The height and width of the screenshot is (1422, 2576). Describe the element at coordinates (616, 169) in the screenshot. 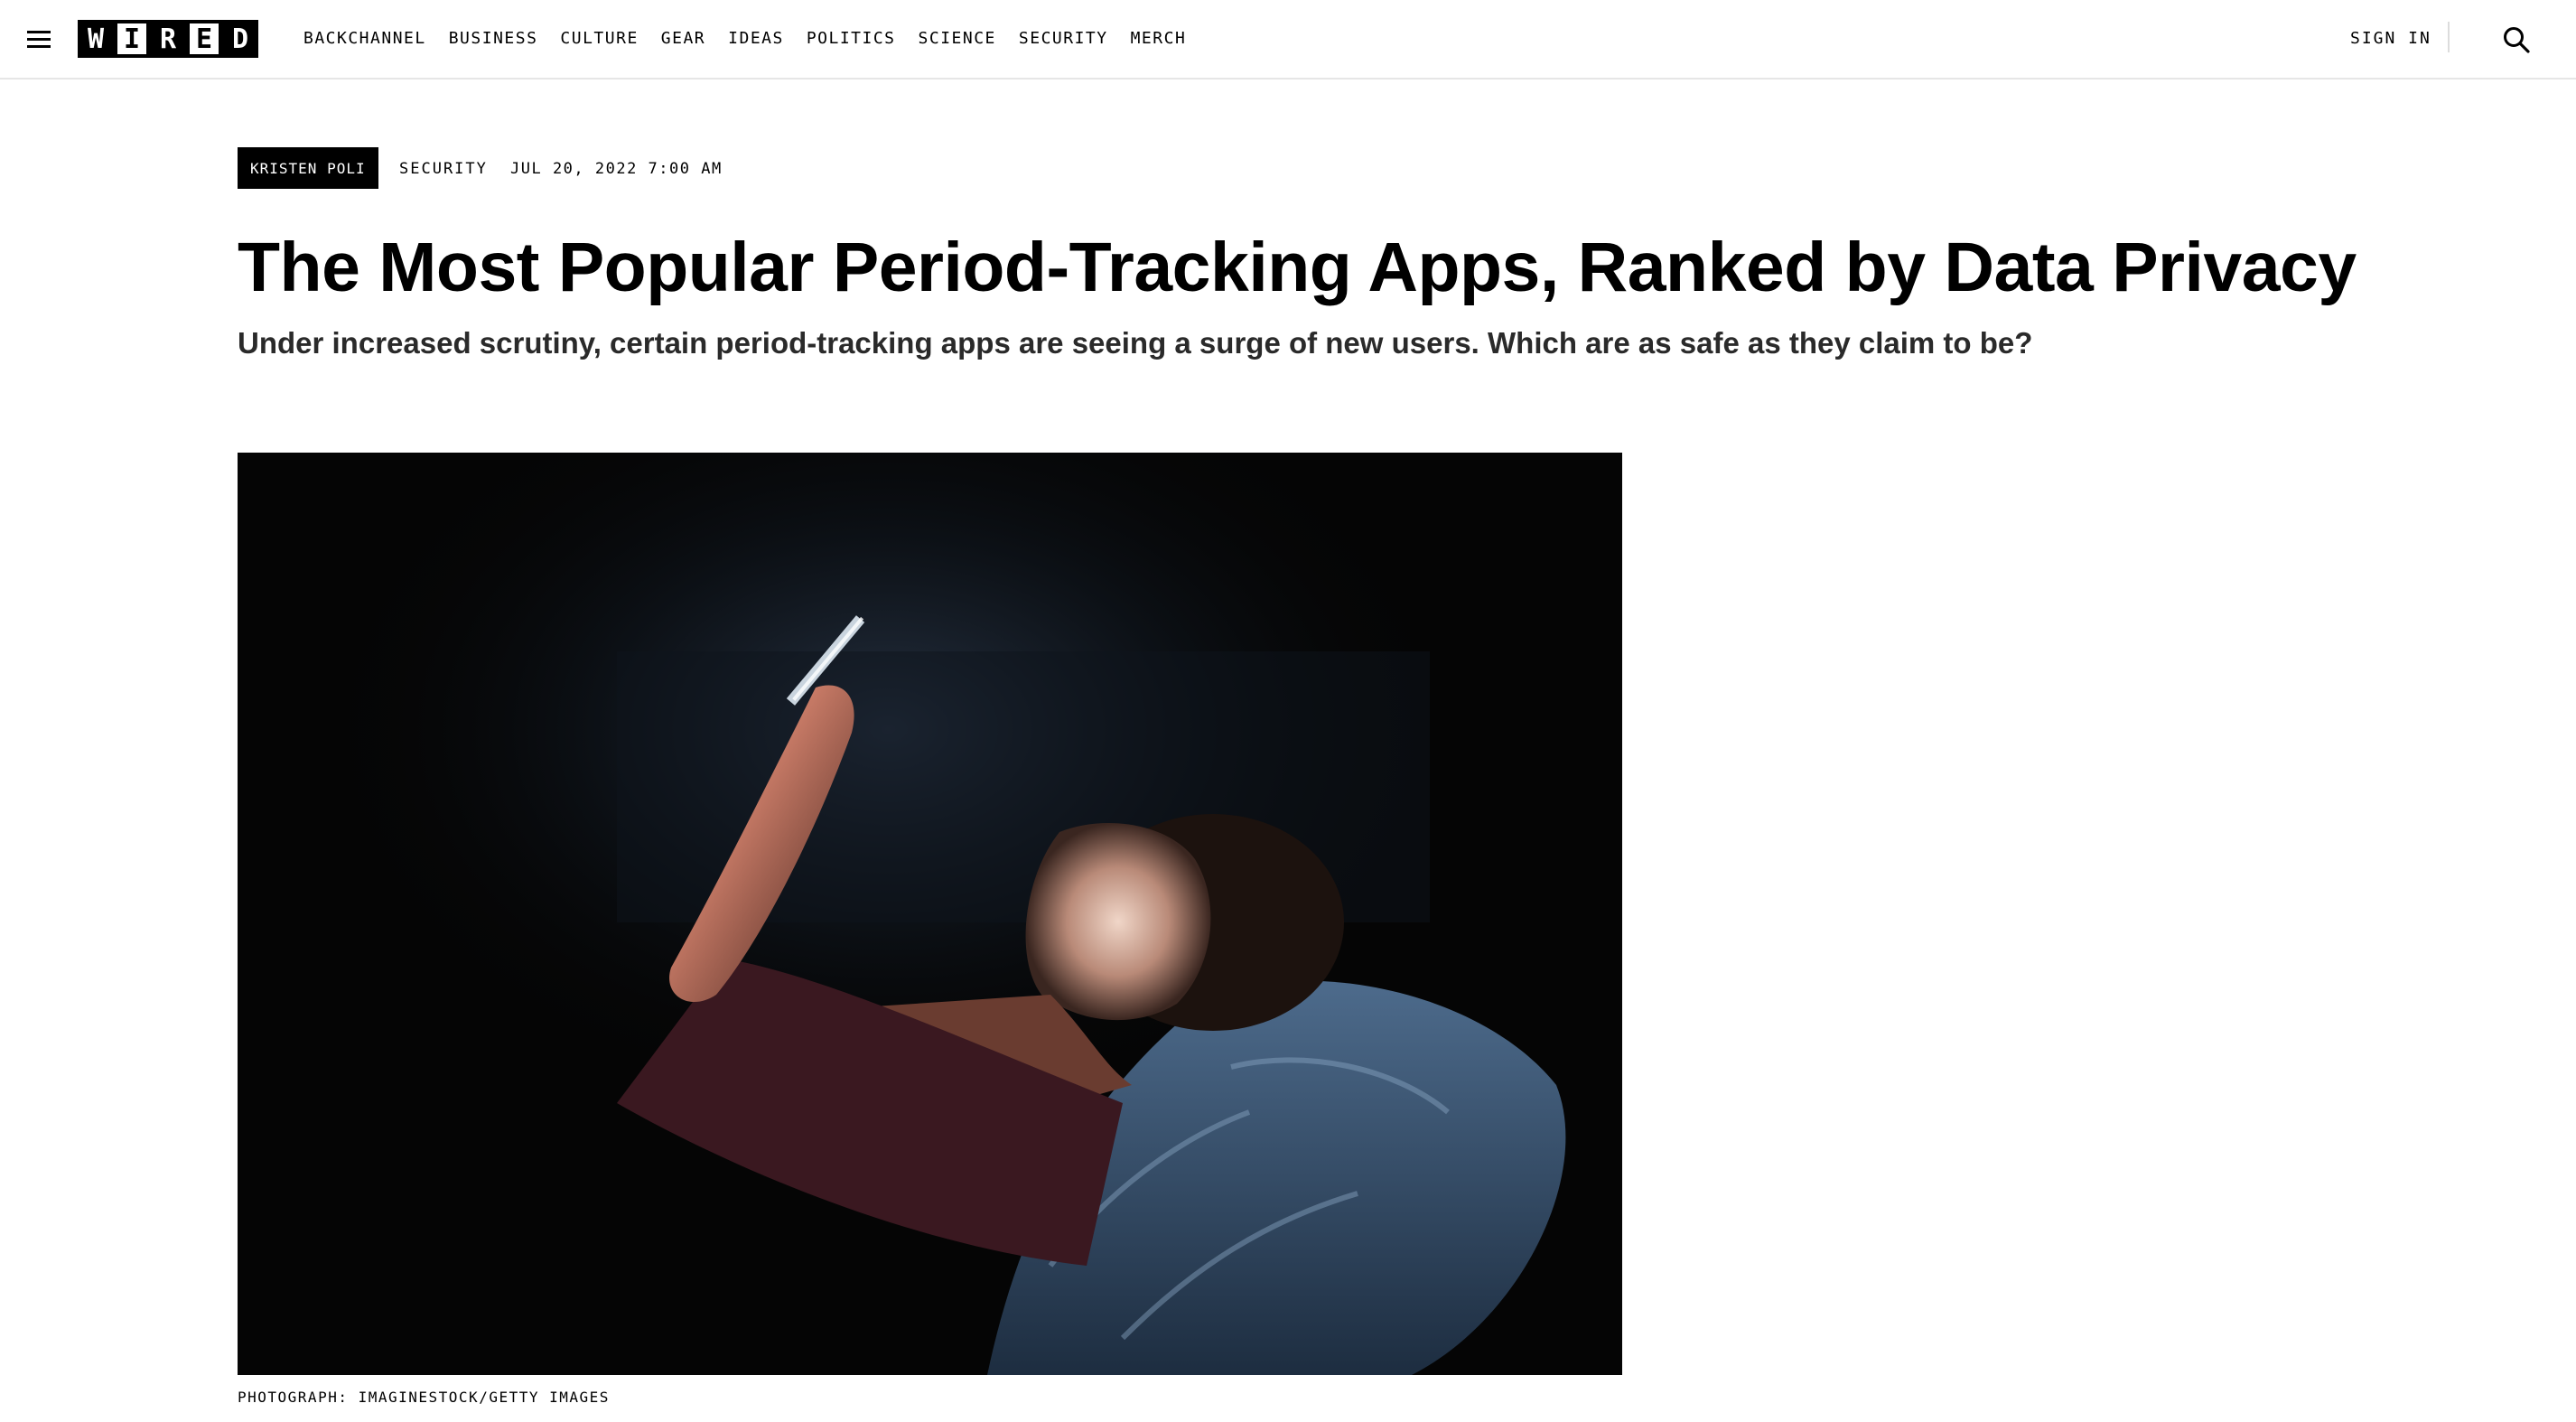

I see `publish-date: JUL 20, 2022 7:00 AM` at that location.